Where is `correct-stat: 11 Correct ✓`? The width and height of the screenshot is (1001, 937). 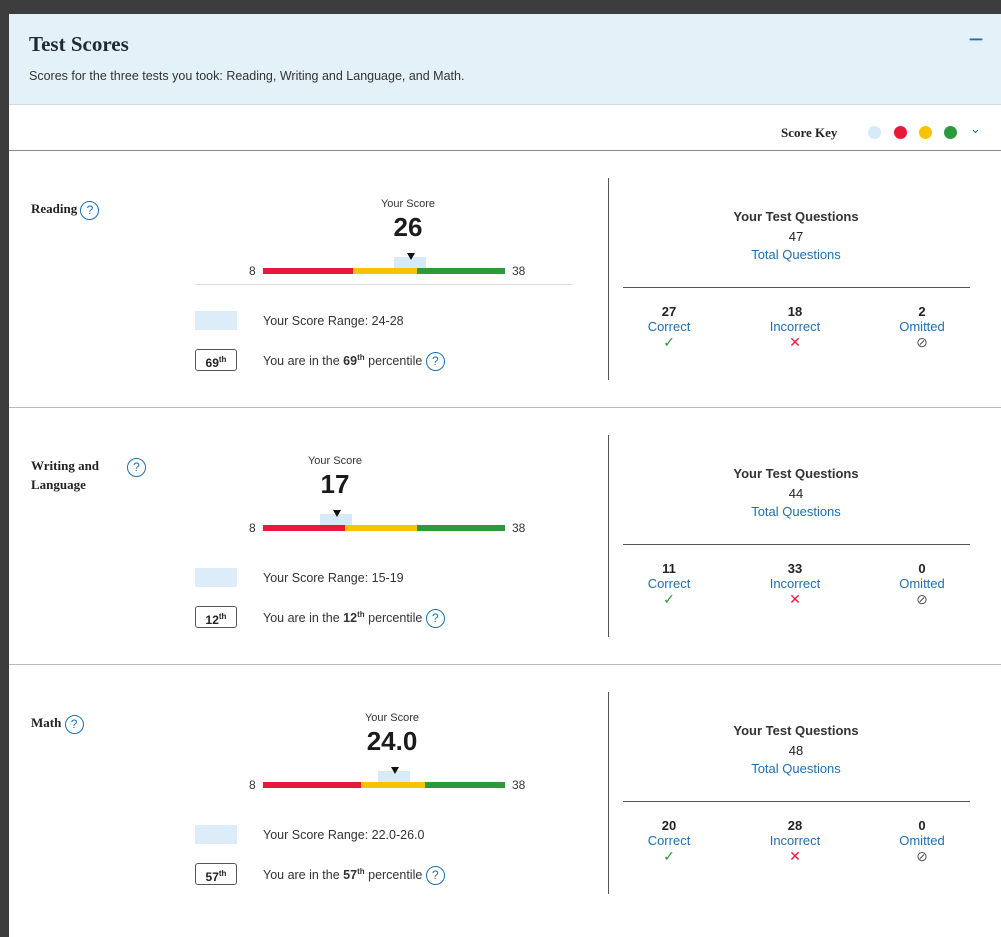
correct-stat: 11 Correct ✓ is located at coordinates (669, 584).